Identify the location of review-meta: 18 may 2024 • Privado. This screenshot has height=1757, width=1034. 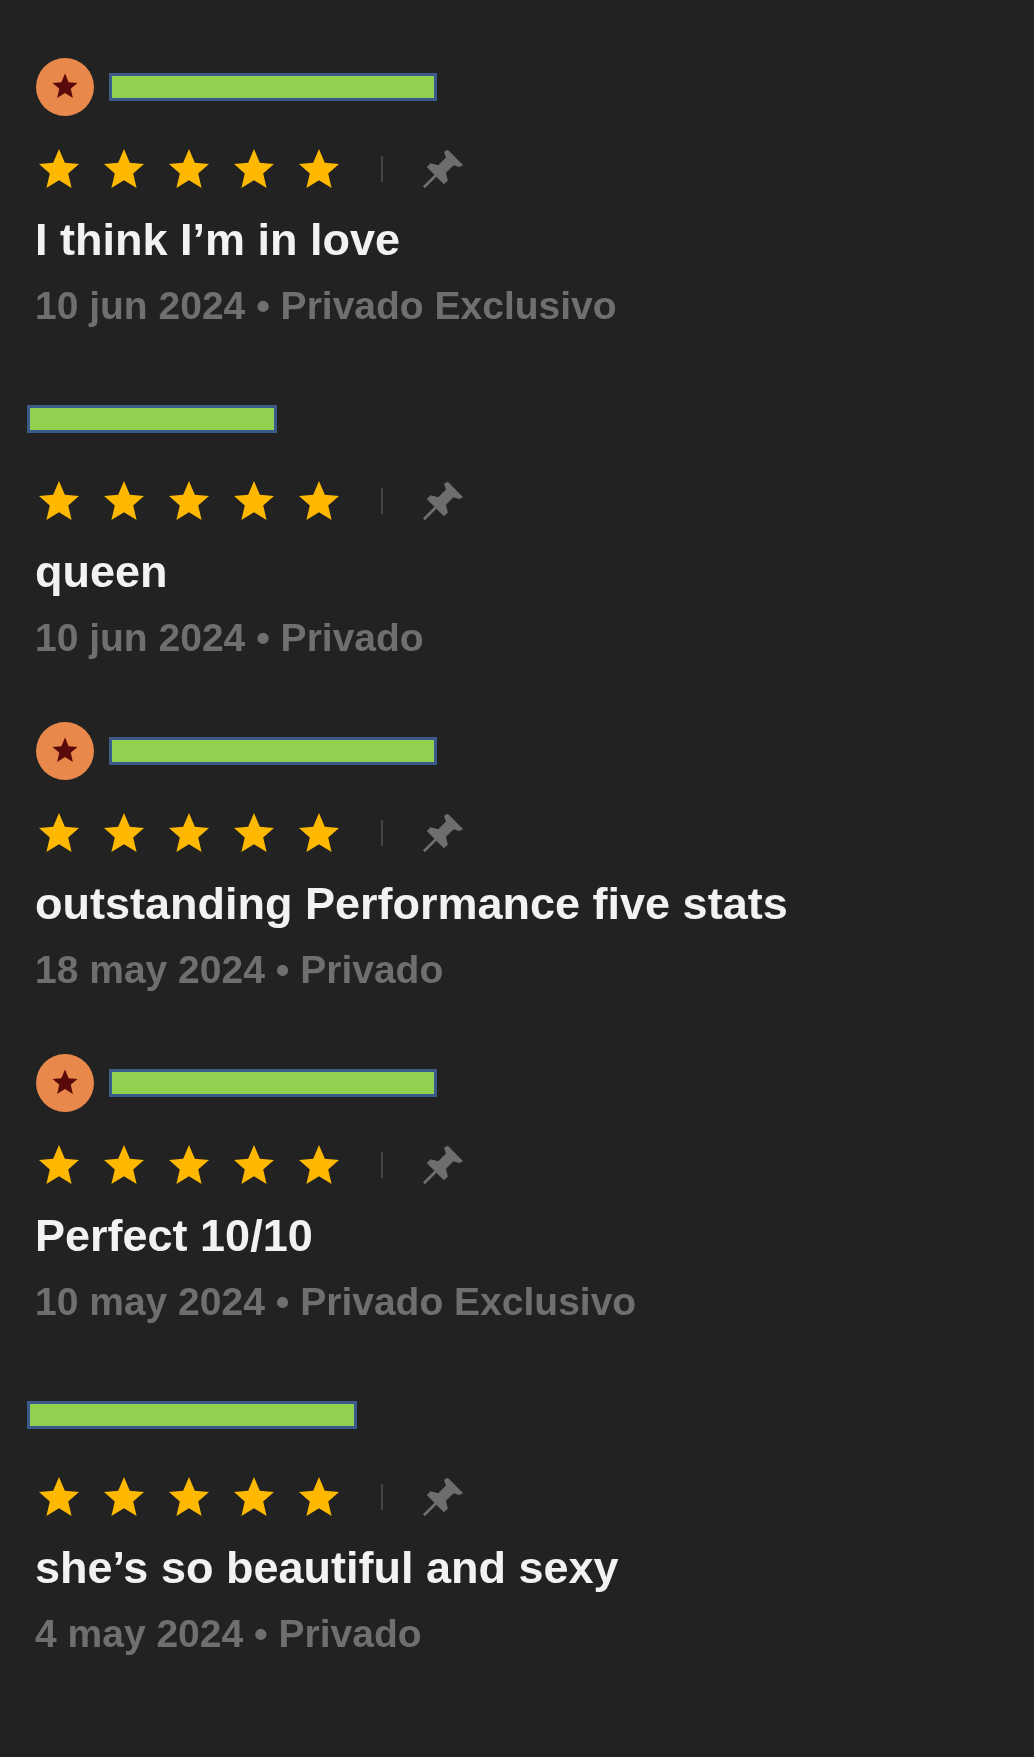
(240, 970).